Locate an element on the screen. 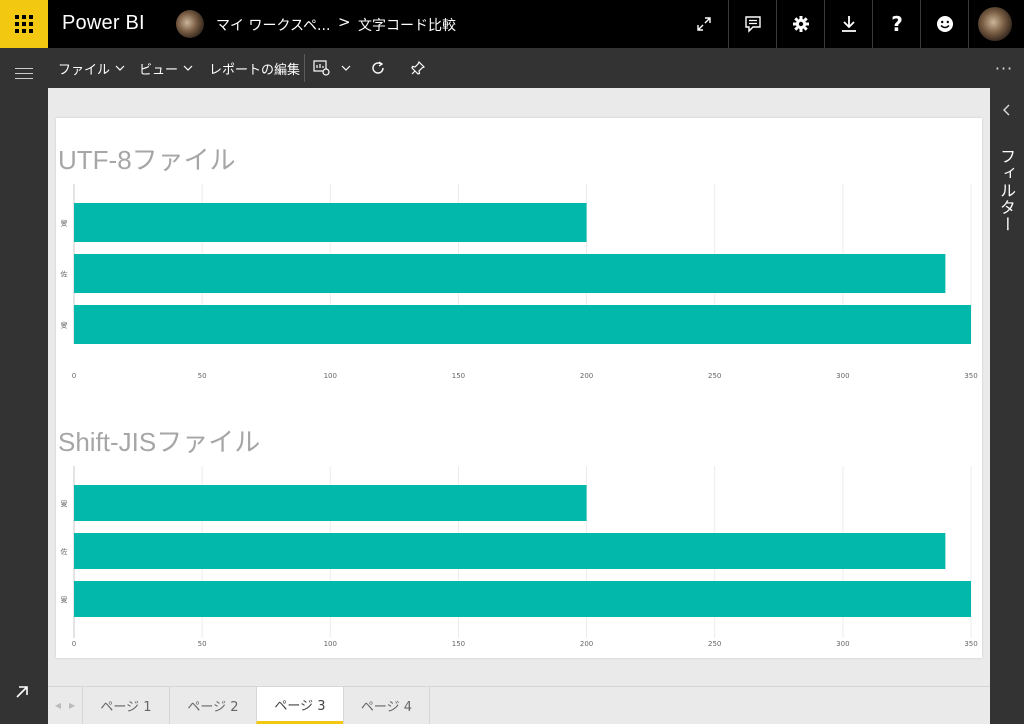 The height and width of the screenshot is (724, 1024). view-menu-label: ビュー is located at coordinates (159, 70).